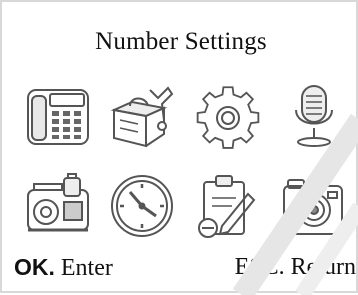  I want to click on clipboard-edit-icon, so click(227, 206).